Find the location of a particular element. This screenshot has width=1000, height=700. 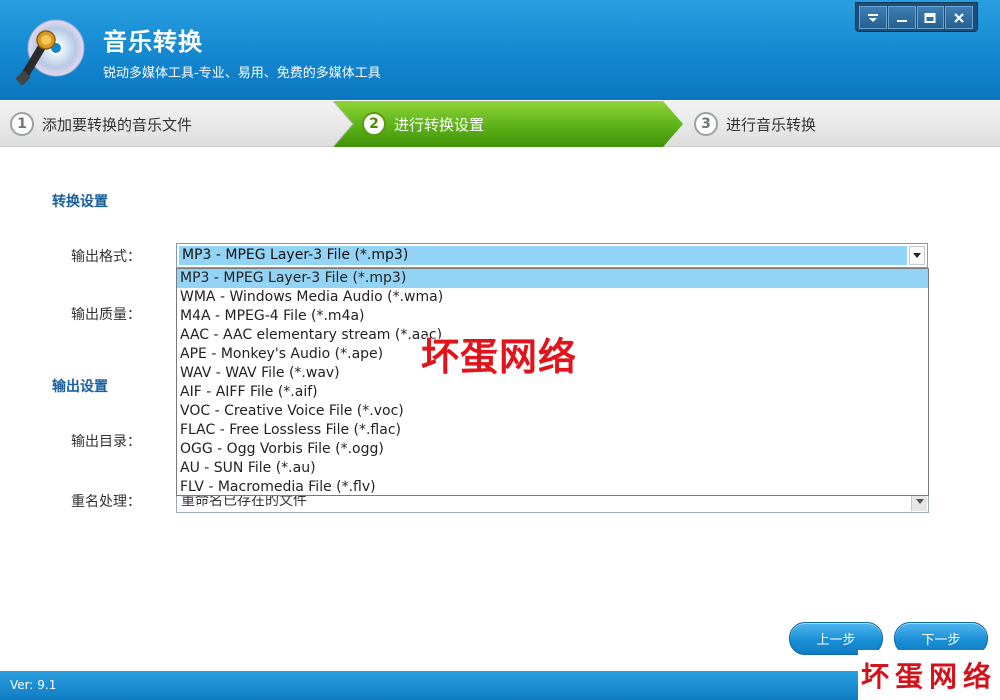

step-2: 2 进行转换设置 is located at coordinates (423, 124).